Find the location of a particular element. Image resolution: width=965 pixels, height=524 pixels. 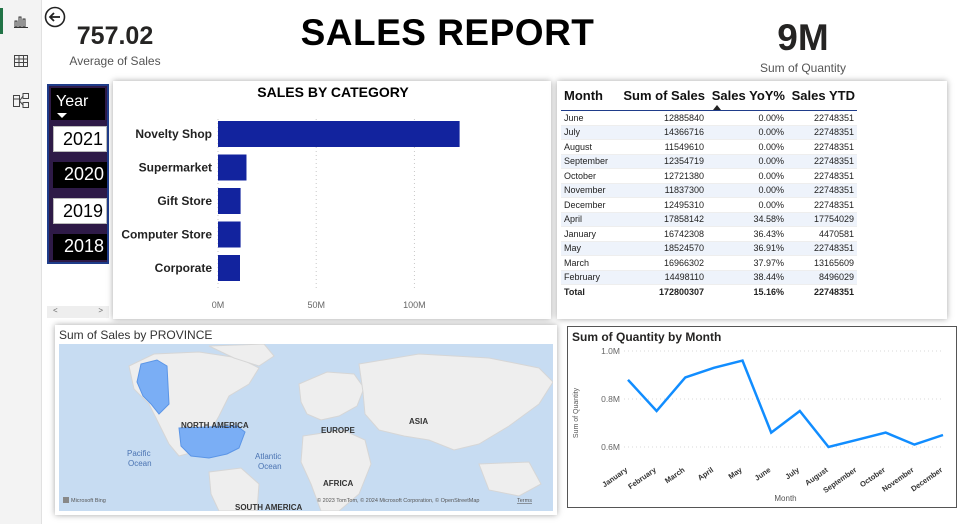

table-total-row: Total 172800307 15.16% 22748351 is located at coordinates (709, 291).